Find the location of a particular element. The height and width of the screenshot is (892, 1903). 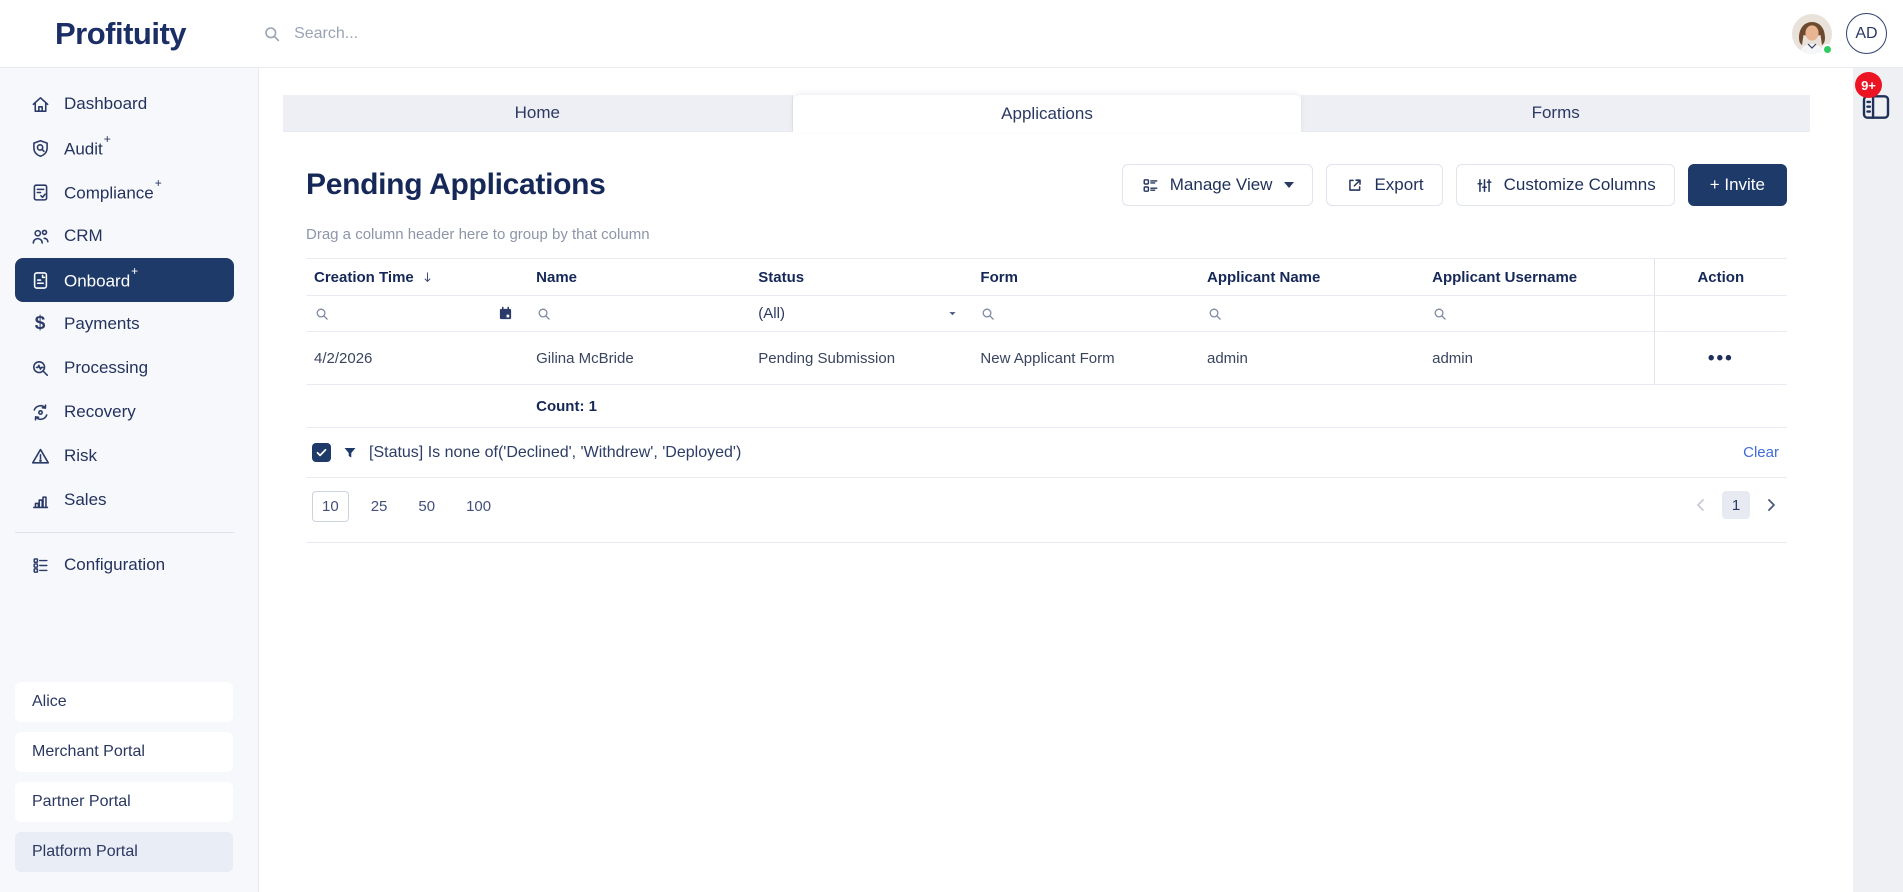

column-header-applicant-username: Applicant Username is located at coordinates (1539, 277).